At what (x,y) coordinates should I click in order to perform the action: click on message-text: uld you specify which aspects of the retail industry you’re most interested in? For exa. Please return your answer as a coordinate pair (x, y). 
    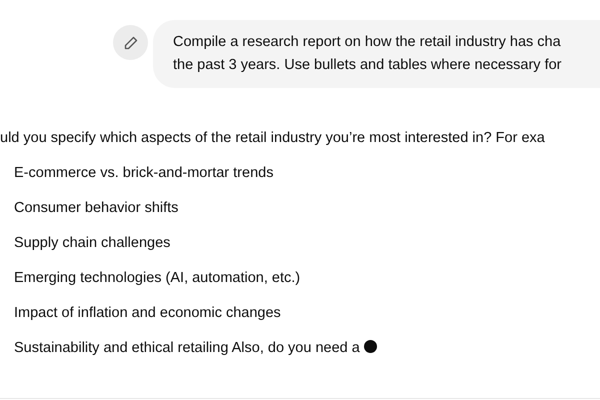
    Looking at the image, I should click on (273, 138).